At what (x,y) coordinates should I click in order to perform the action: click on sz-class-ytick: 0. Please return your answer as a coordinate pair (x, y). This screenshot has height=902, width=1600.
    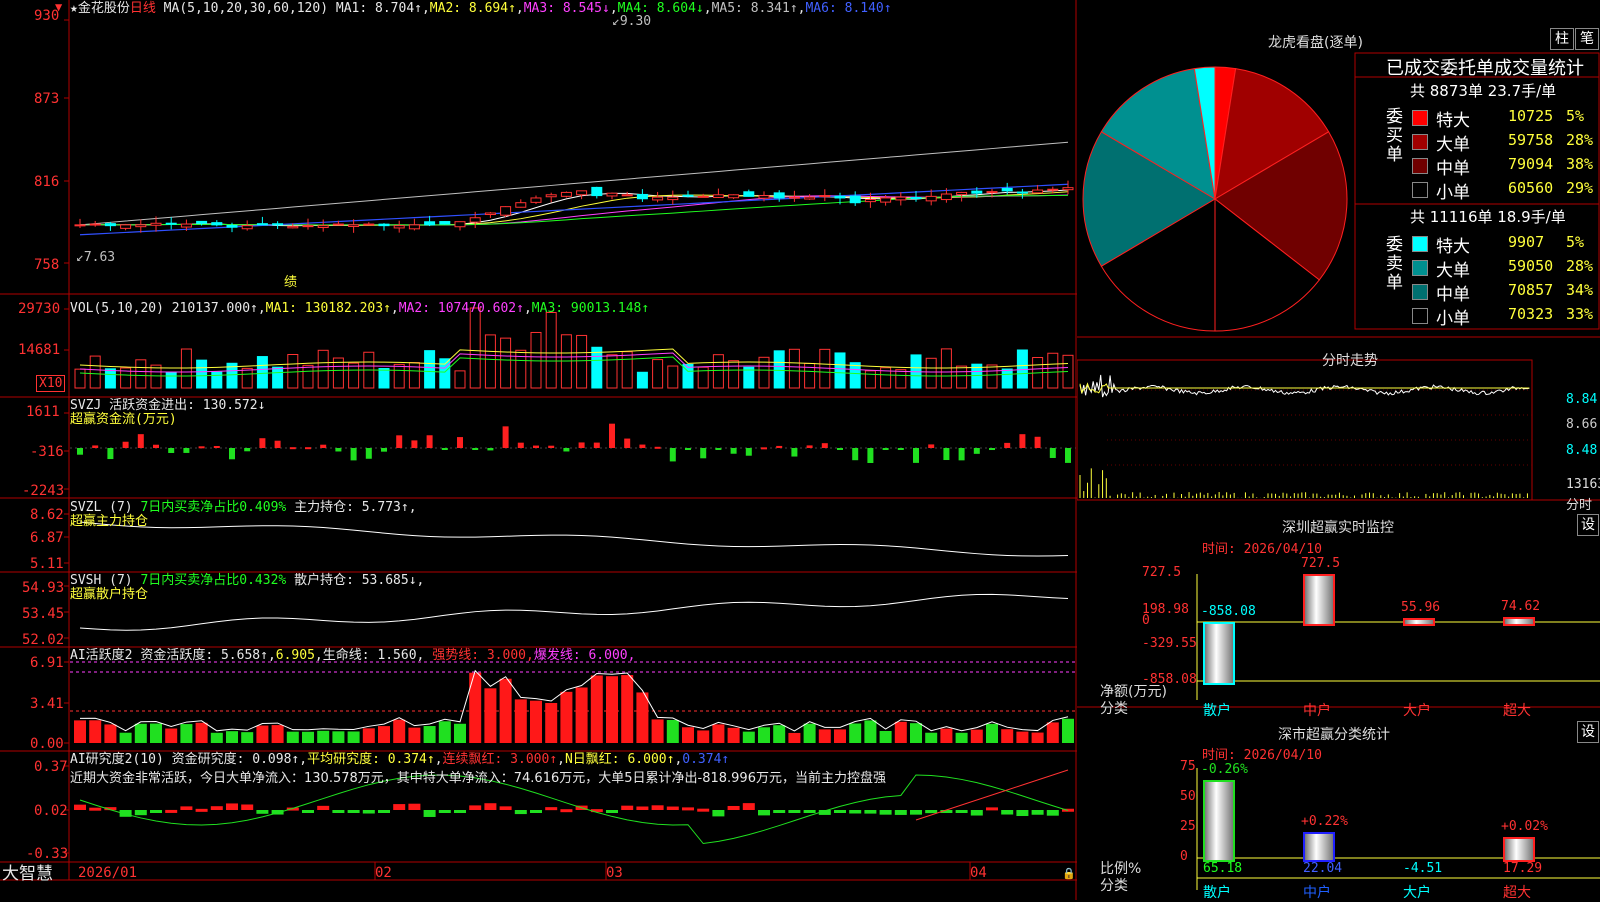
    Looking at the image, I should click on (1184, 856).